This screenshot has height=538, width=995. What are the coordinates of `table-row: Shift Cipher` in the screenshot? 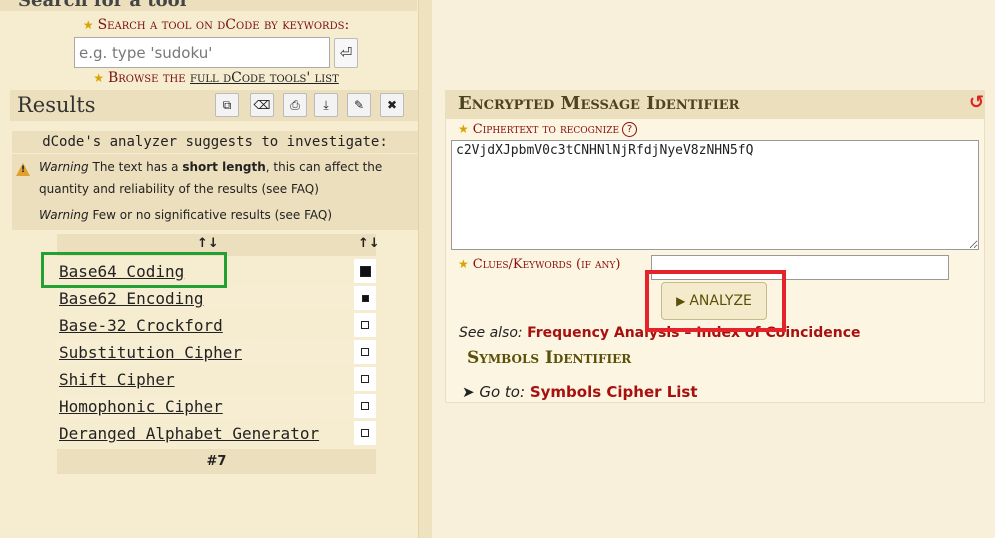 It's located at (216, 379).